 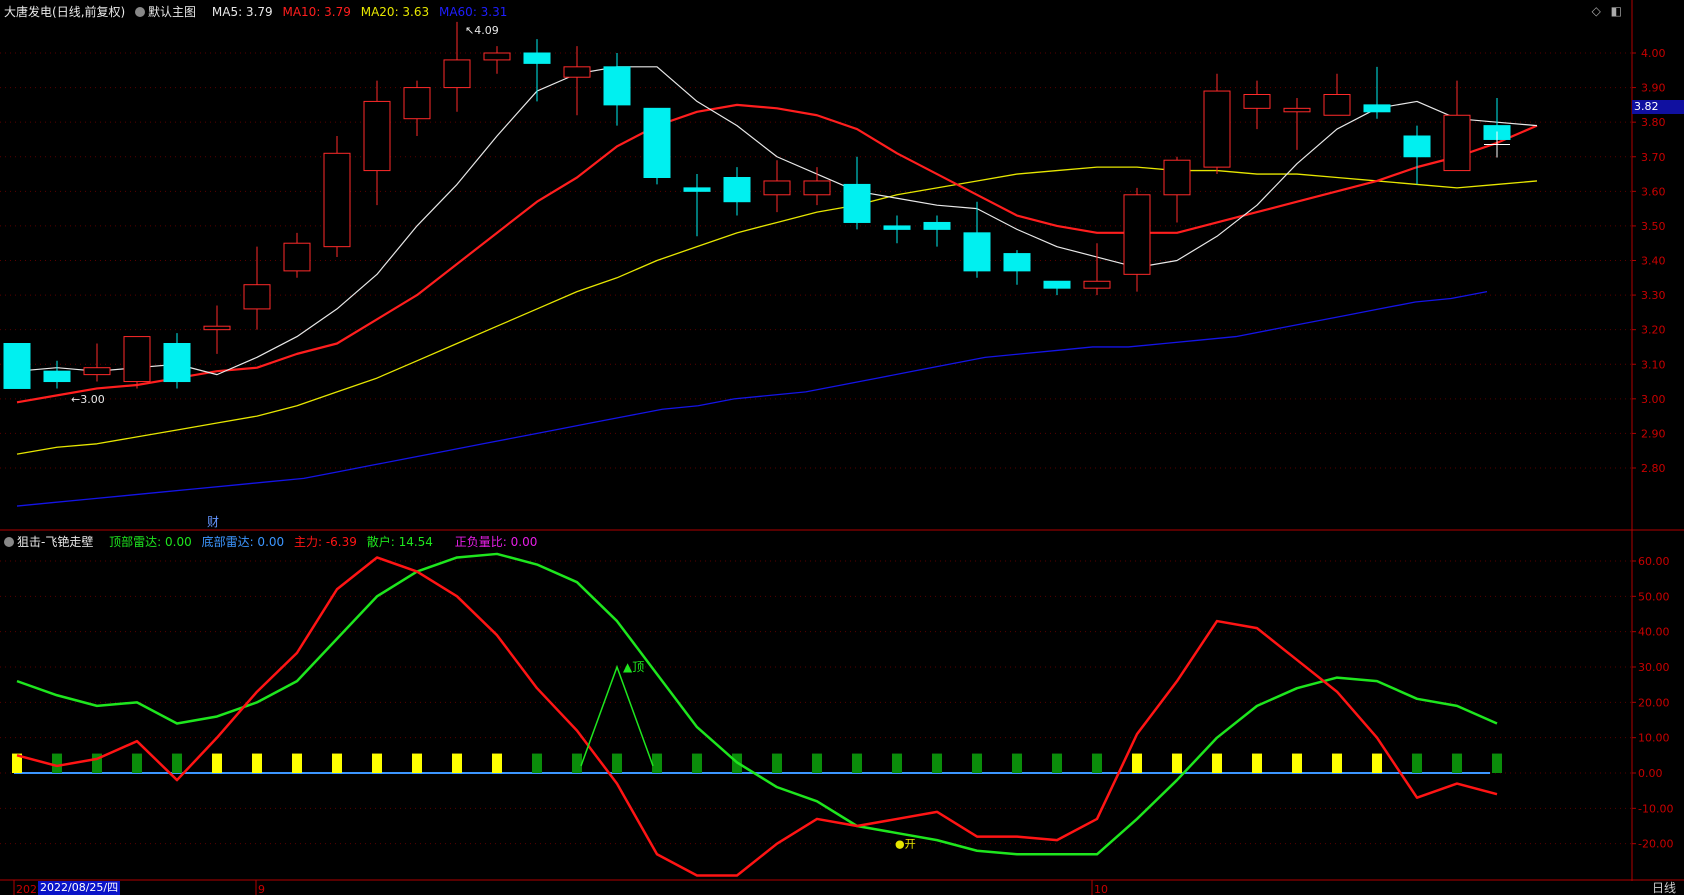 I want to click on top-signal-label: ▲顶, so click(x=633, y=667).